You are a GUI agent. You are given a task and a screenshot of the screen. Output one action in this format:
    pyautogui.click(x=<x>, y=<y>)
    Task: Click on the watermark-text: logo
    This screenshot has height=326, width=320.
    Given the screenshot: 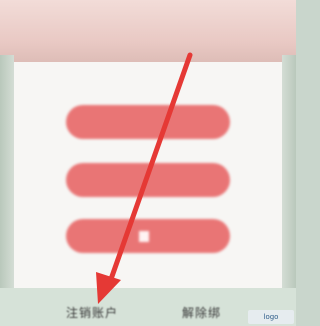 What is the action you would take?
    pyautogui.click(x=271, y=317)
    